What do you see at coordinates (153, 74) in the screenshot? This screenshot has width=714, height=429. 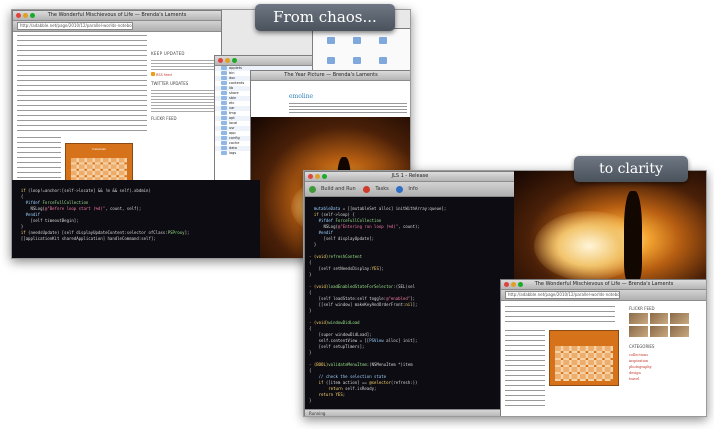 I see `rss-icon` at bounding box center [153, 74].